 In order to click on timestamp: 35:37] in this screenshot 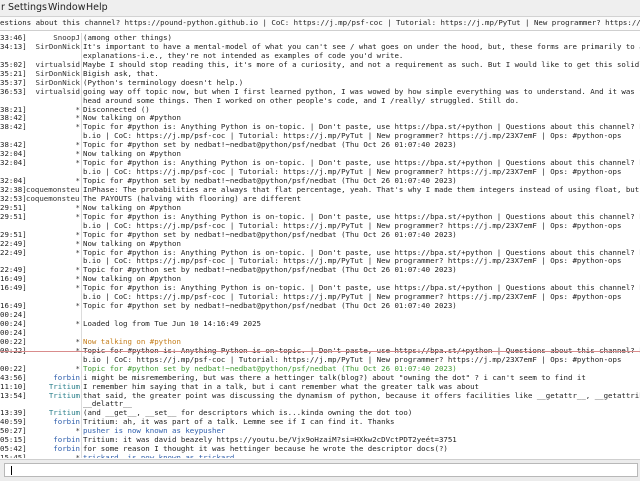, I will do `click(13, 82)`.